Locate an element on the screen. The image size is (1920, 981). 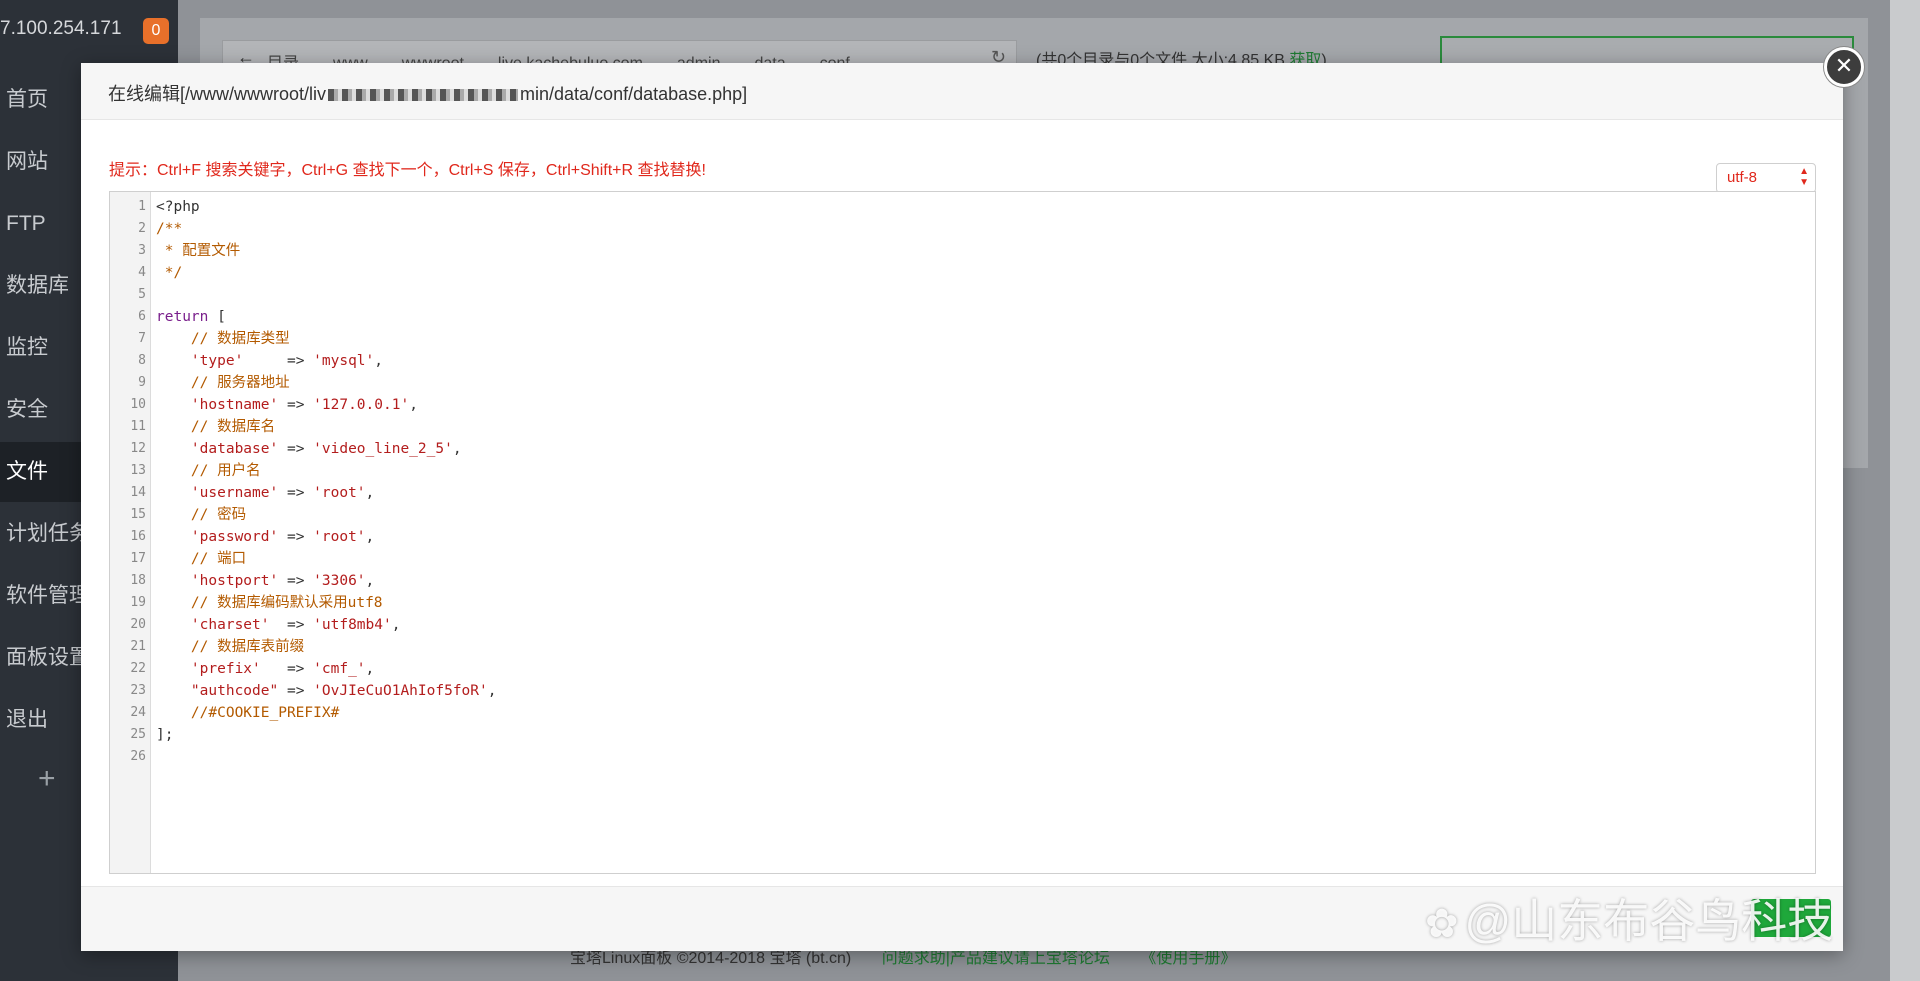
code-line: <?php is located at coordinates (178, 207).